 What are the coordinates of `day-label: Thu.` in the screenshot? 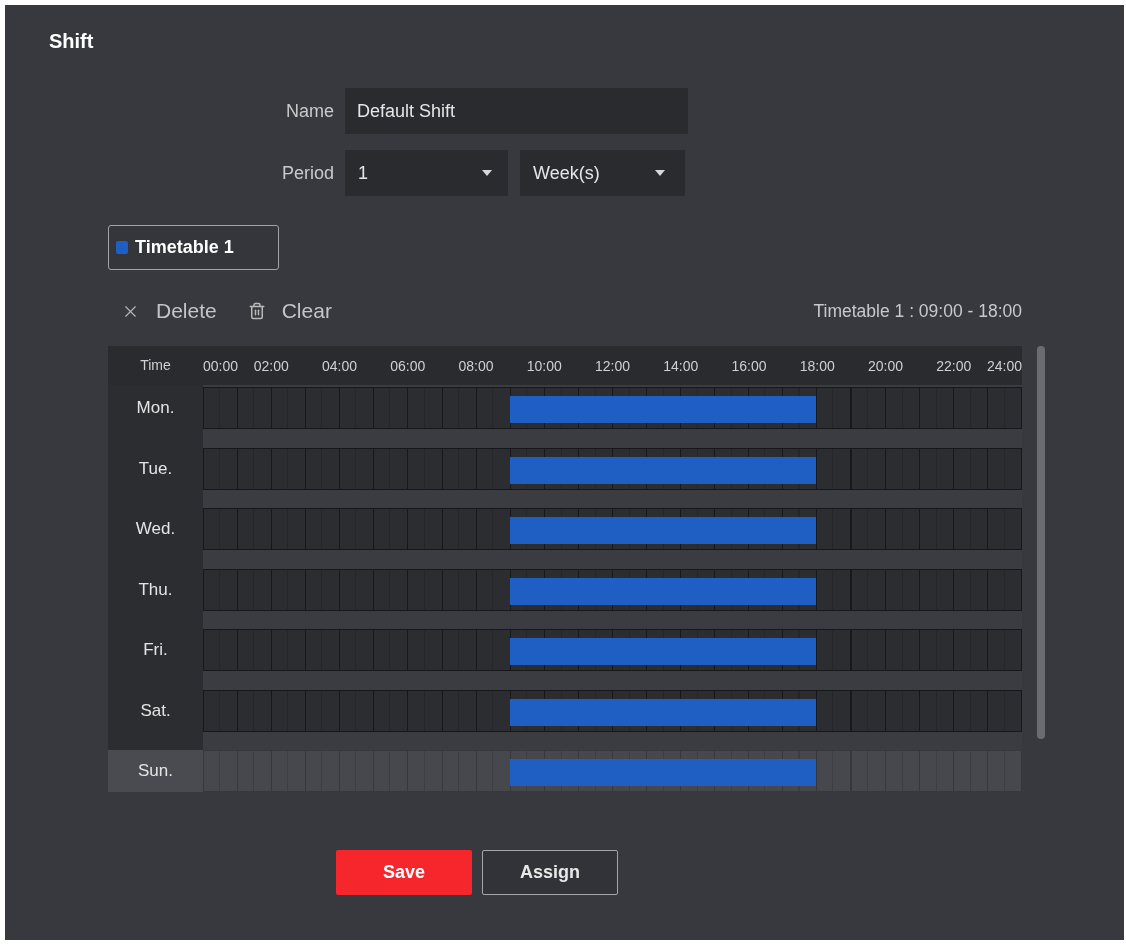 It's located at (155, 589).